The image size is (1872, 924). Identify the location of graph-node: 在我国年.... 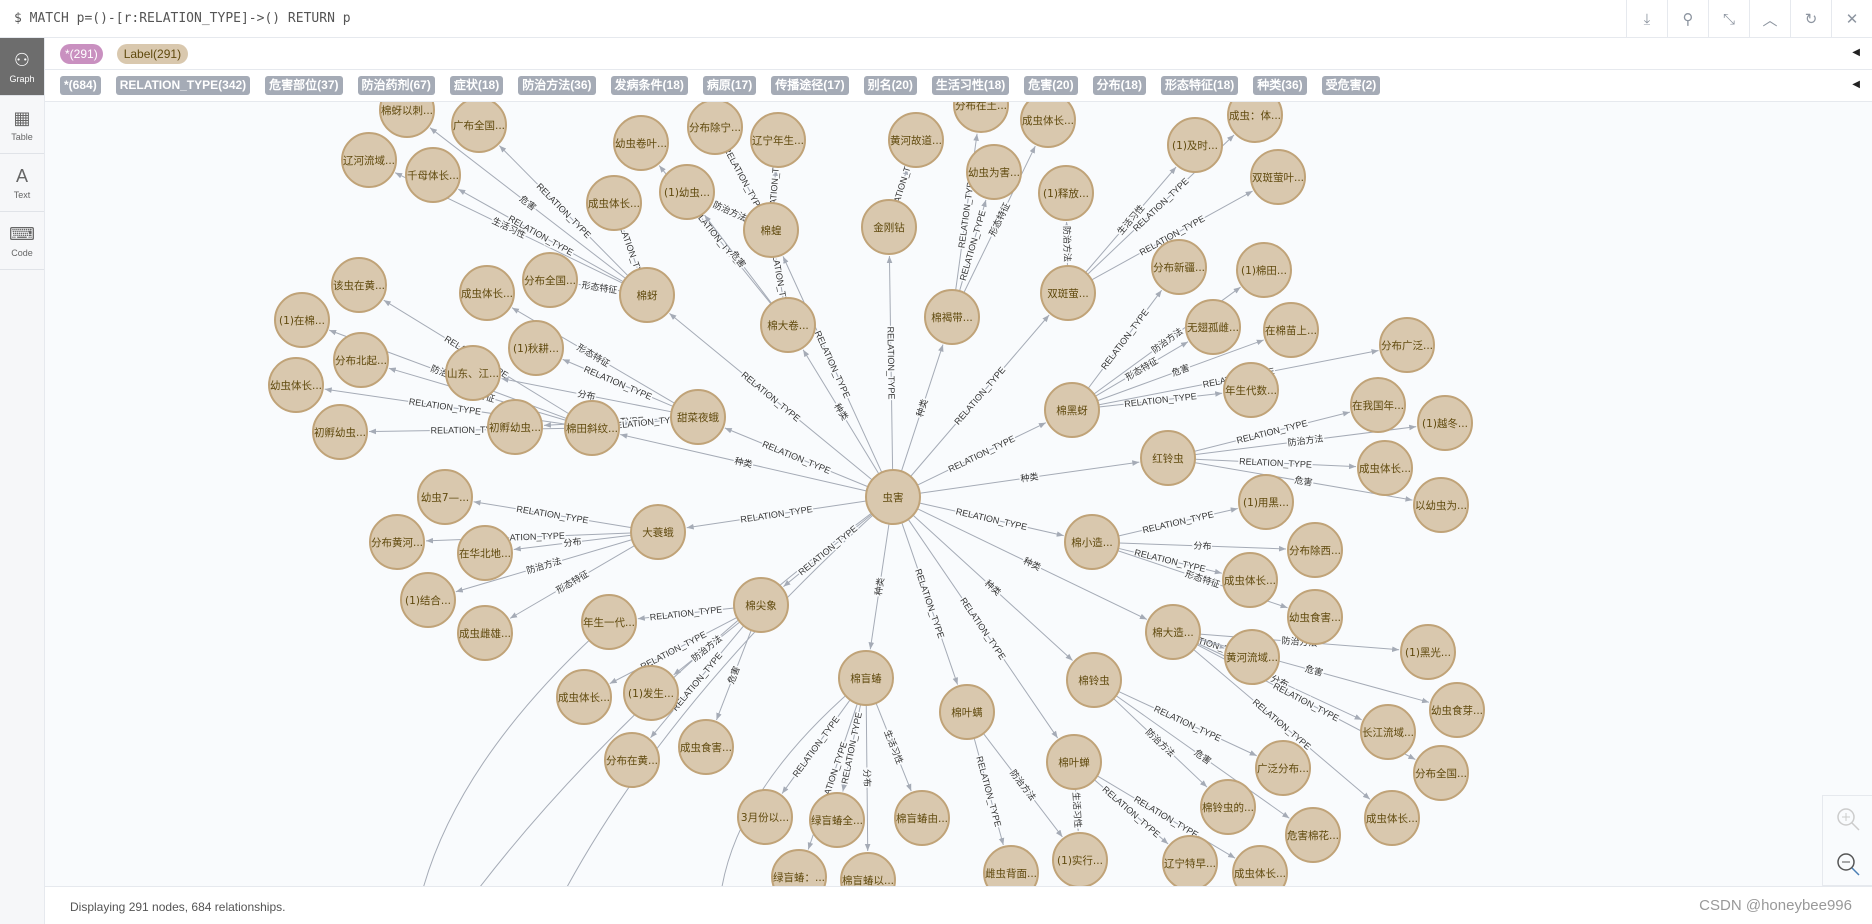
(1378, 405).